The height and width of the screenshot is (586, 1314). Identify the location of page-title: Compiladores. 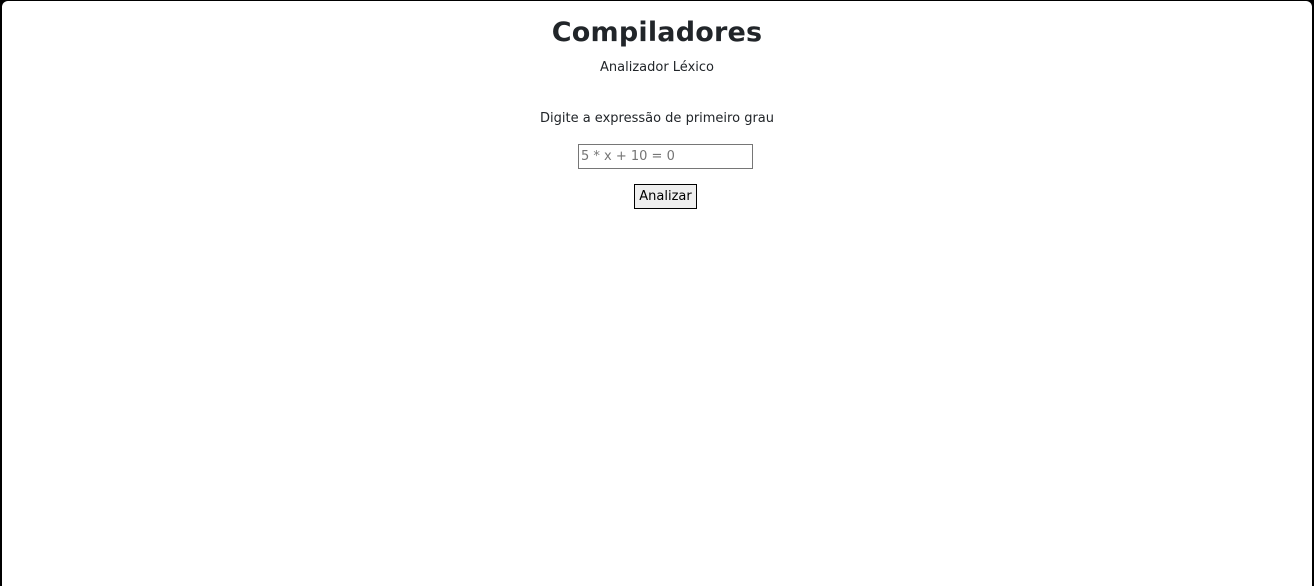
(657, 32).